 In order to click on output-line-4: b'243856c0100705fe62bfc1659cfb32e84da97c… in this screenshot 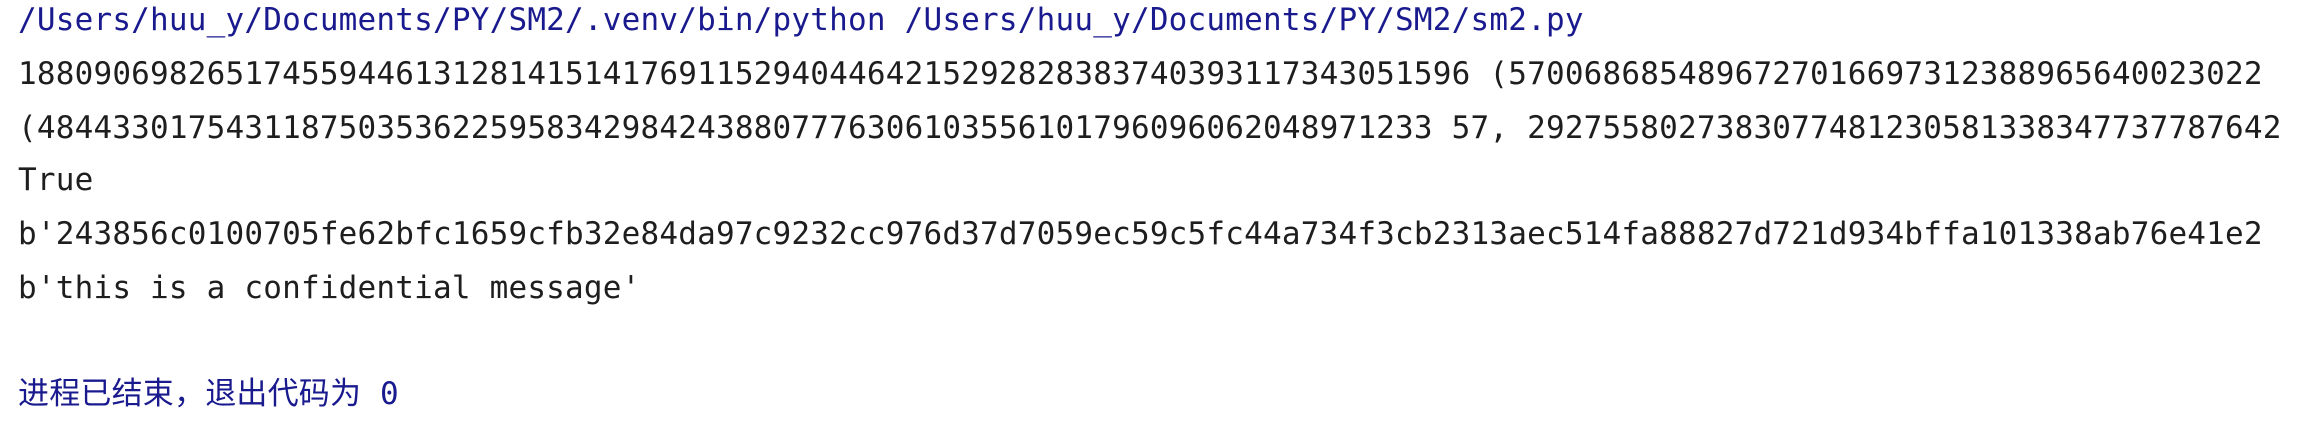, I will do `click(1140, 234)`.